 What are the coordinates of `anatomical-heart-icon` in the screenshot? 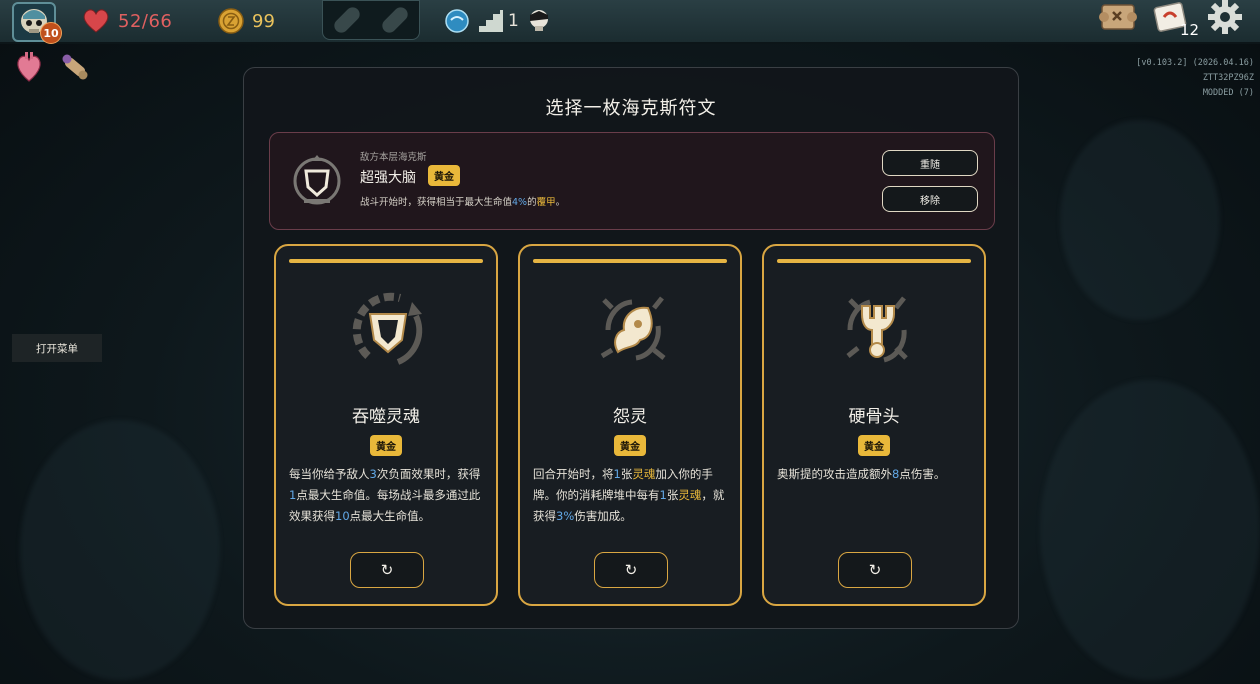 It's located at (29, 67).